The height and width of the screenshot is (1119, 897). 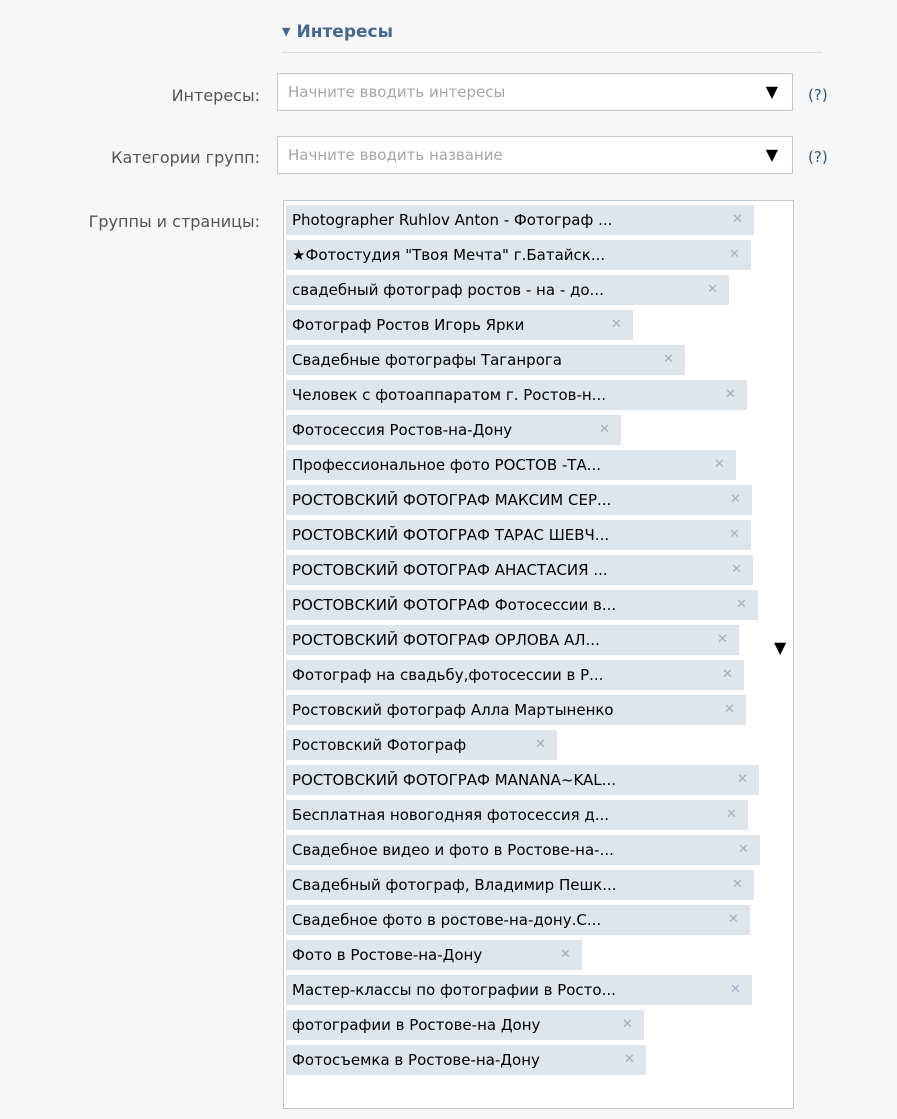 I want to click on section-title: Интересы, so click(x=344, y=32).